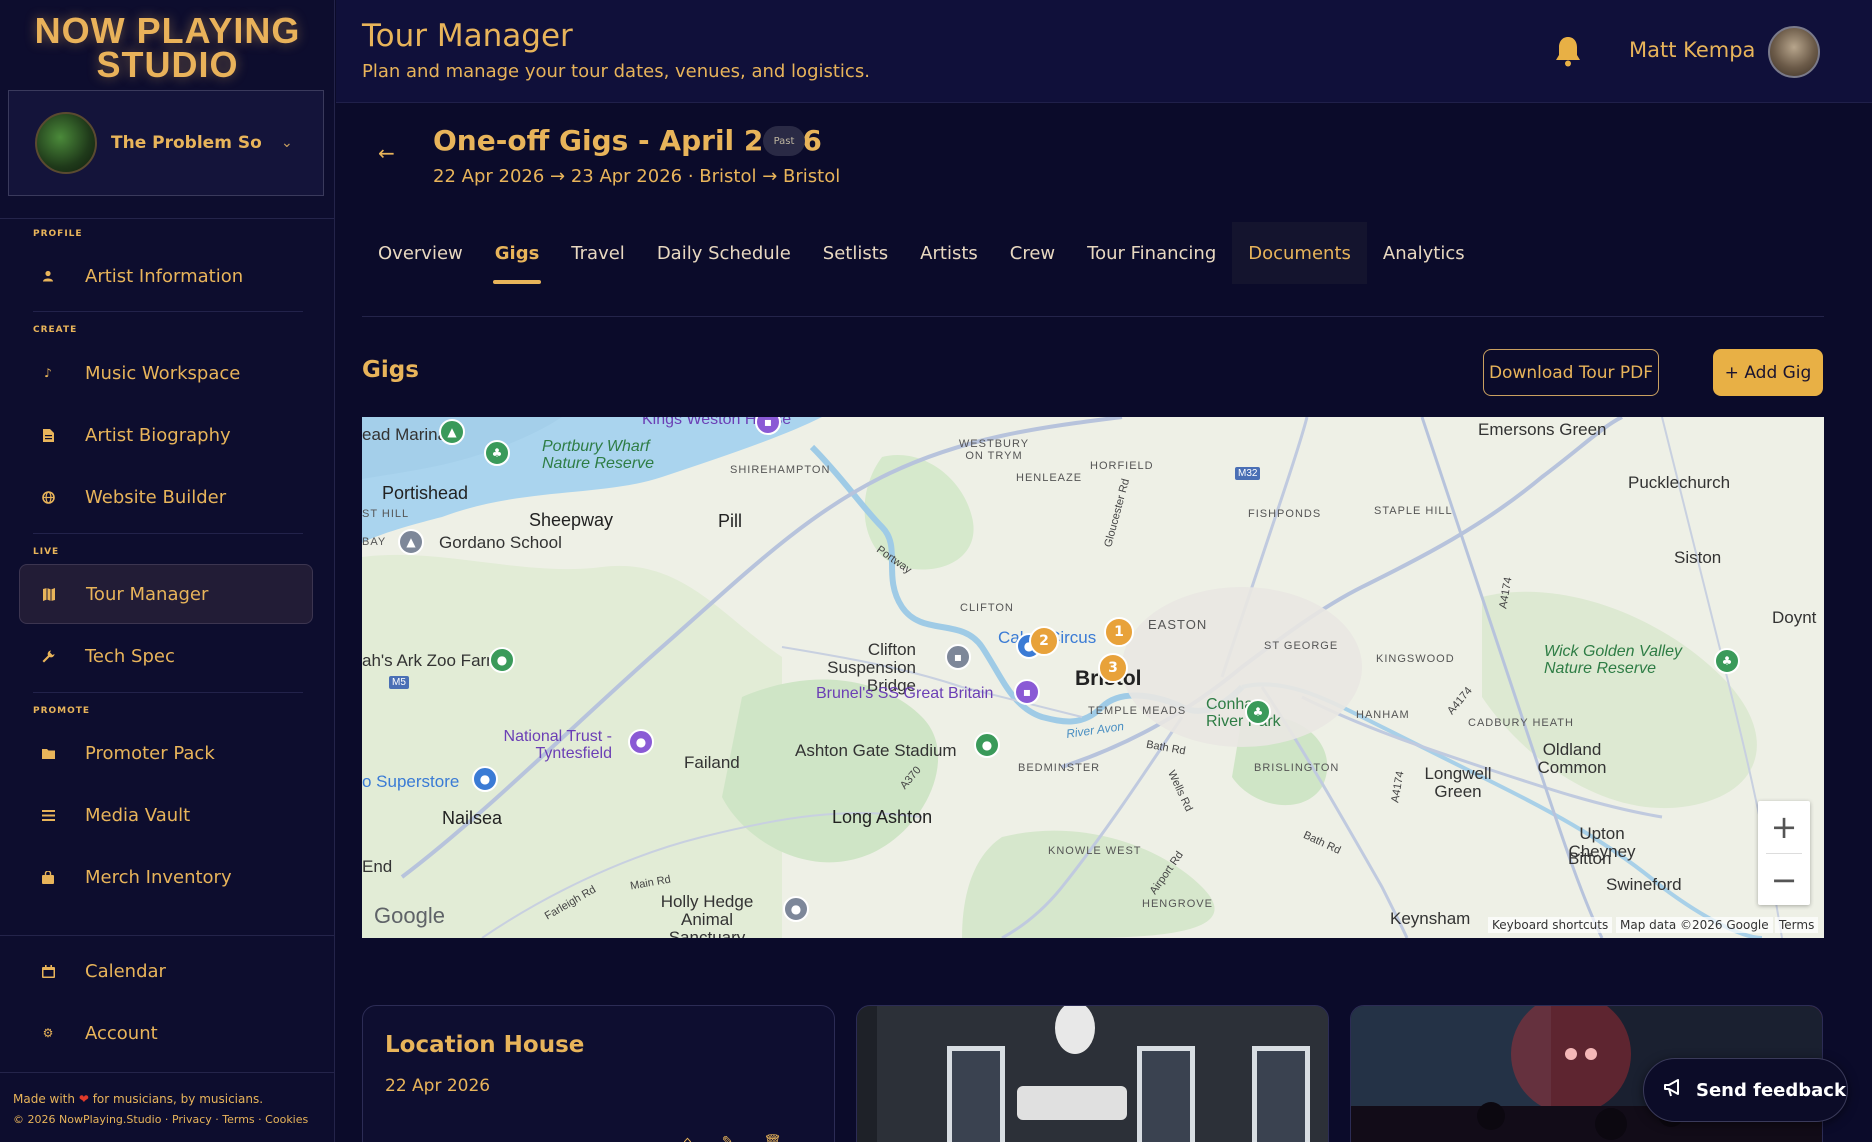  What do you see at coordinates (34, 1119) in the screenshot?
I see `footer-copyright: © 2026` at bounding box center [34, 1119].